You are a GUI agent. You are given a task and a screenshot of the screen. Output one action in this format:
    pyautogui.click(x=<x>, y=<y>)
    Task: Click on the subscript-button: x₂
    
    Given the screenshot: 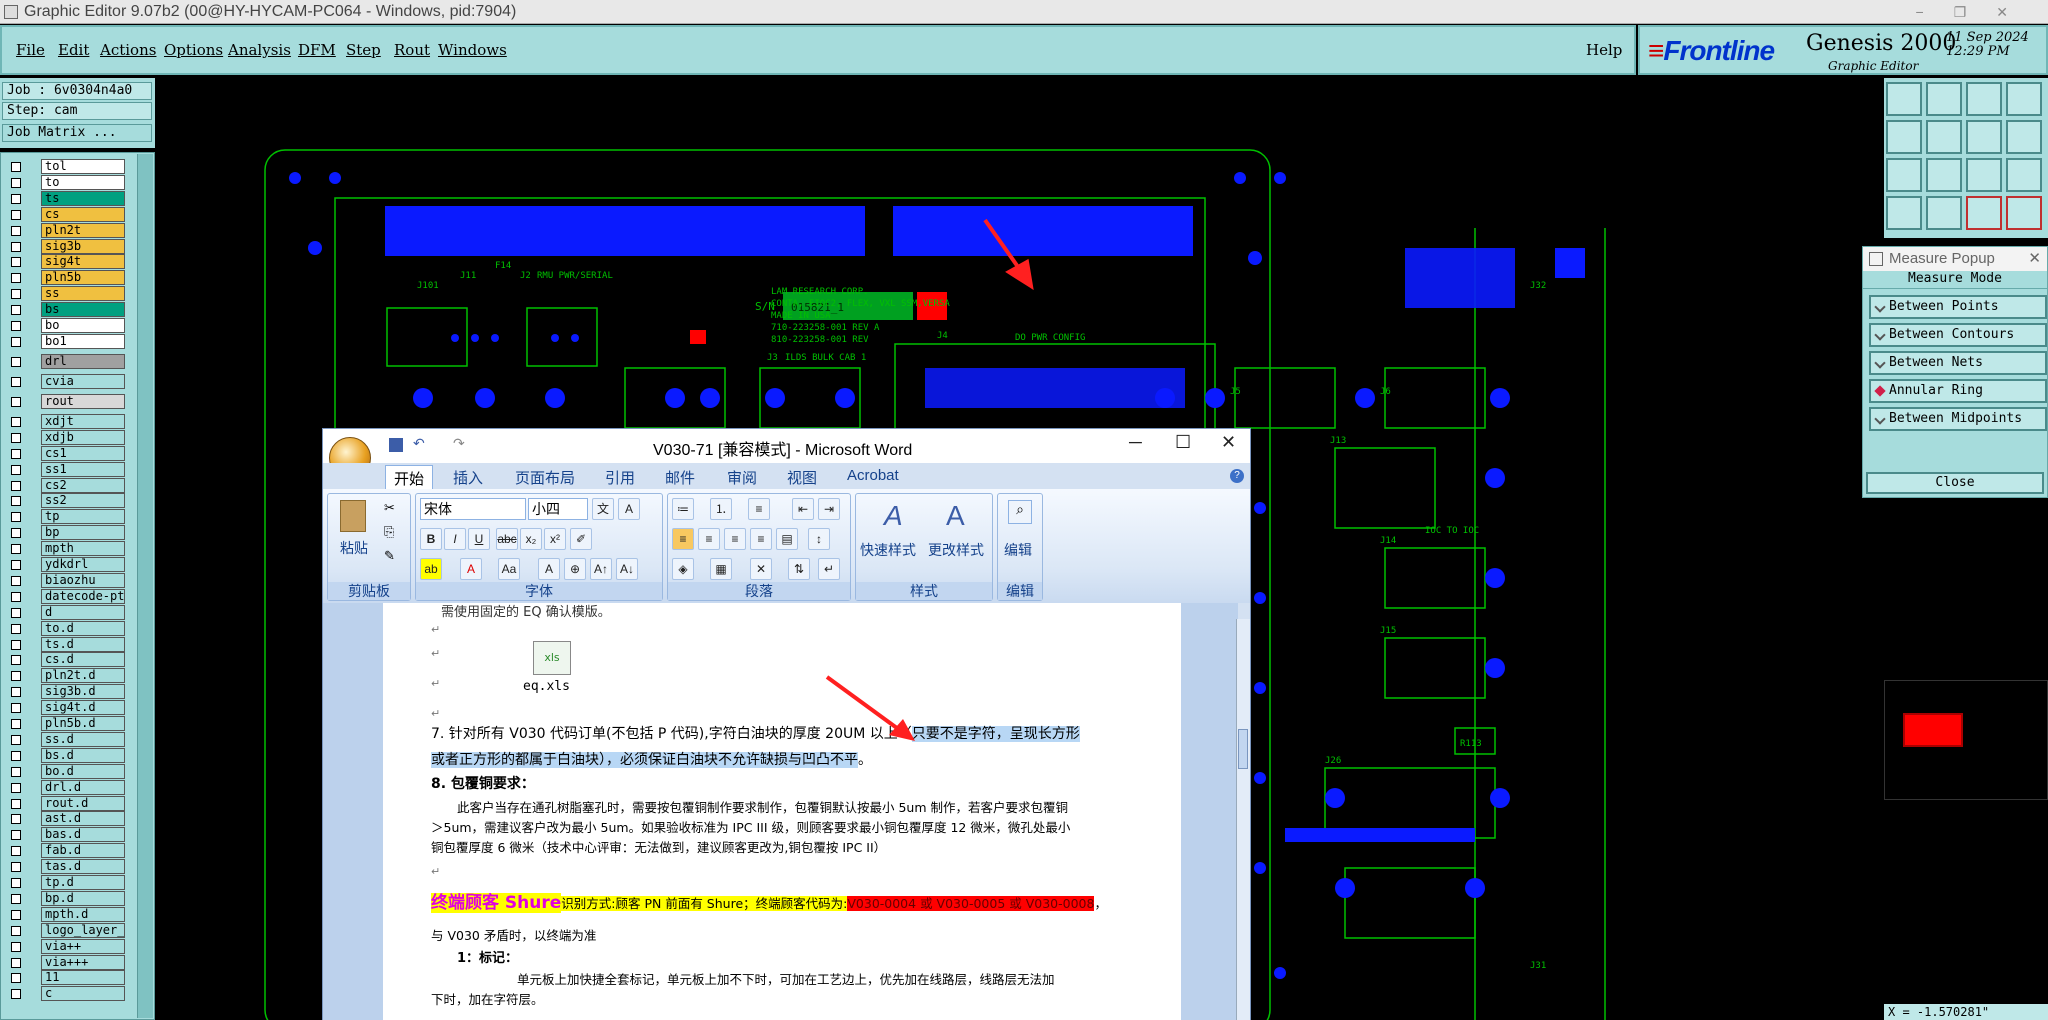 What is the action you would take?
    pyautogui.click(x=531, y=539)
    